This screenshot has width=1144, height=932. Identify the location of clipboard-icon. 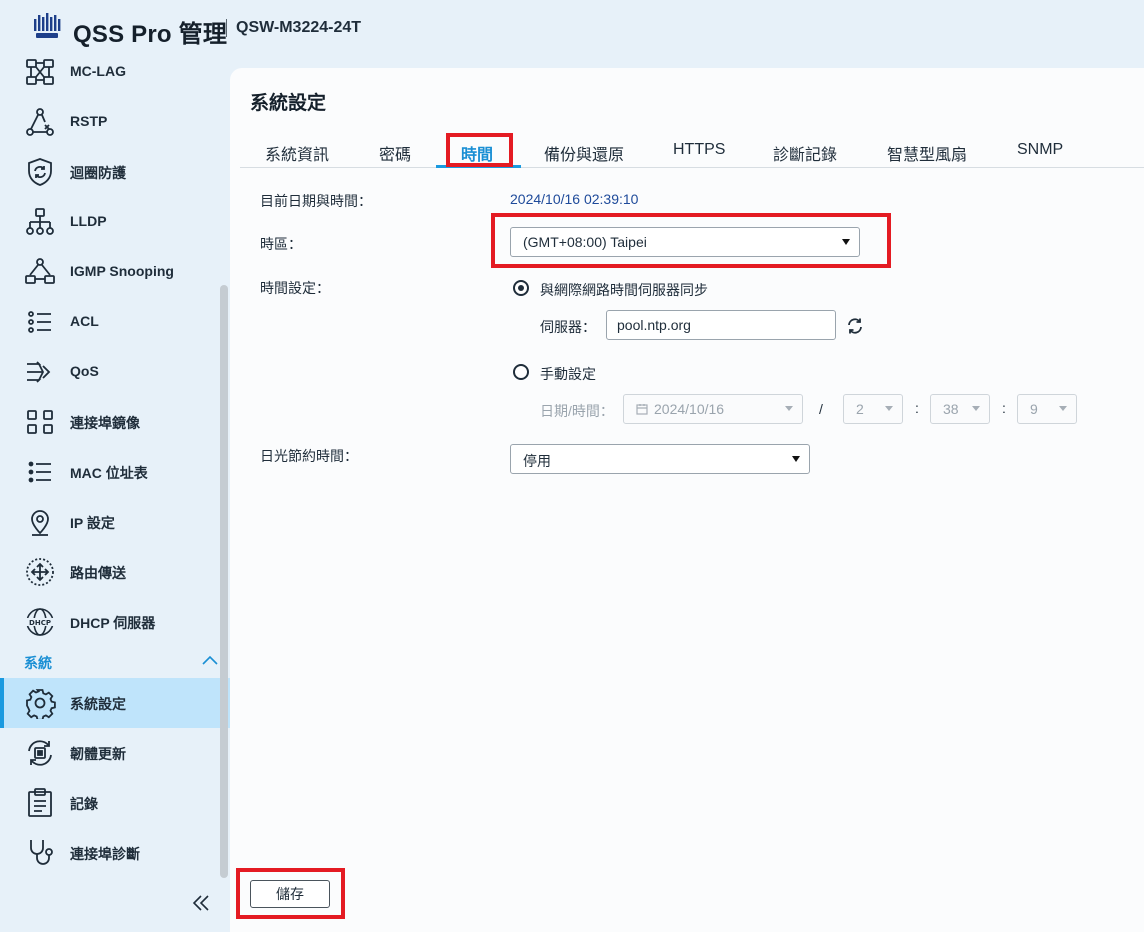
(40, 802).